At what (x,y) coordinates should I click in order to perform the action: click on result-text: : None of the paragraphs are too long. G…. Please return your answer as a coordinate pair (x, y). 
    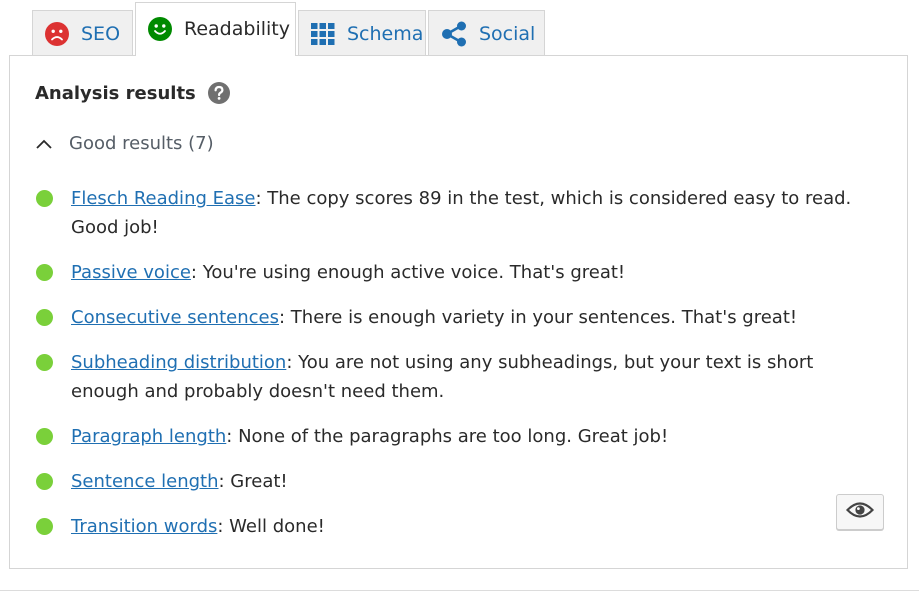
    Looking at the image, I should click on (447, 436).